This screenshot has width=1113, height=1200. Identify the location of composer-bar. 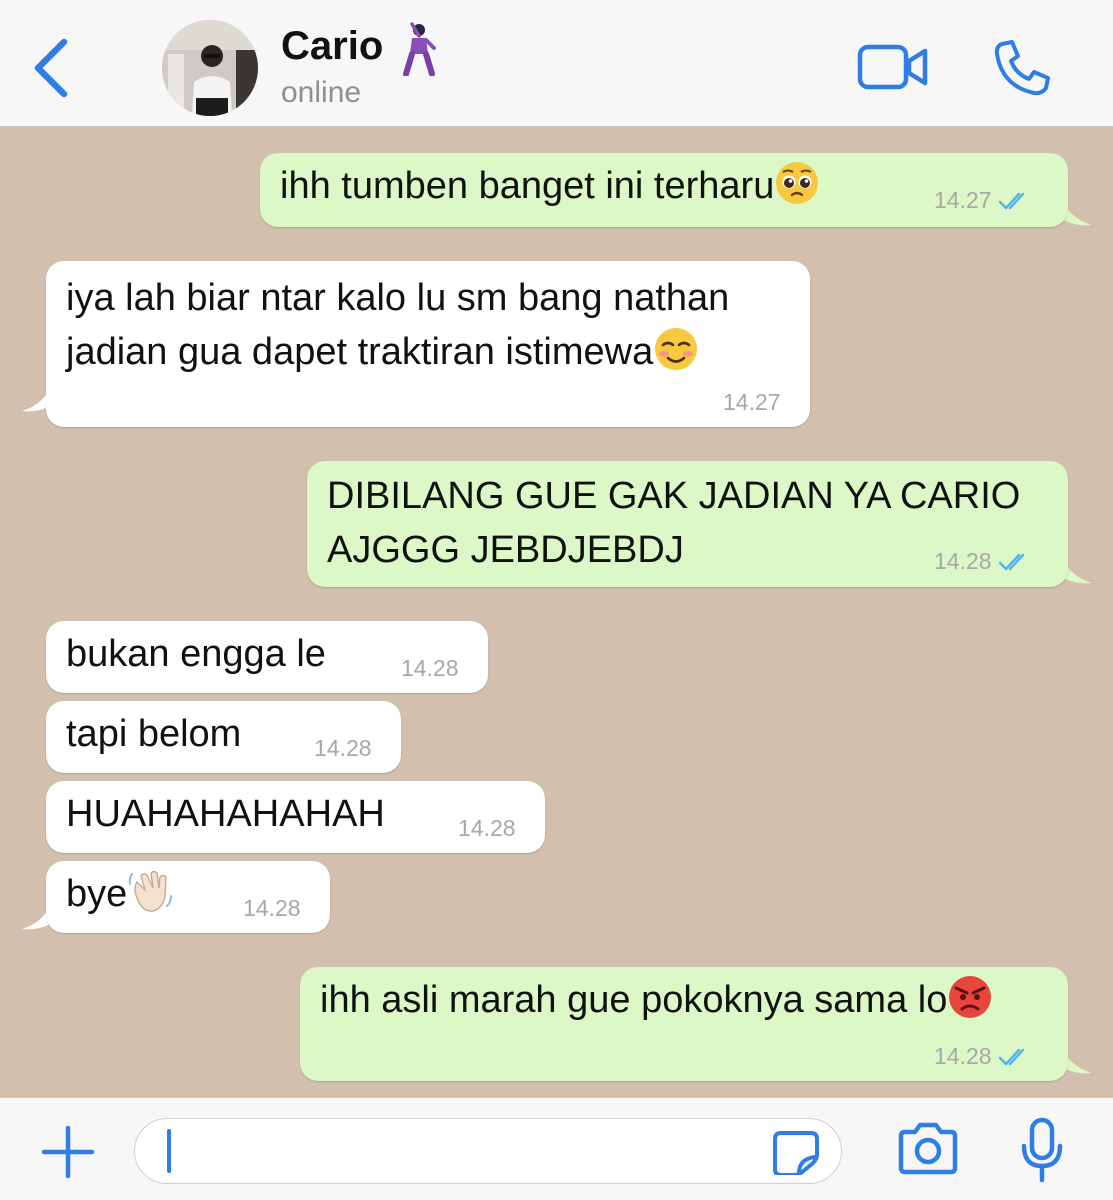
(556, 1148).